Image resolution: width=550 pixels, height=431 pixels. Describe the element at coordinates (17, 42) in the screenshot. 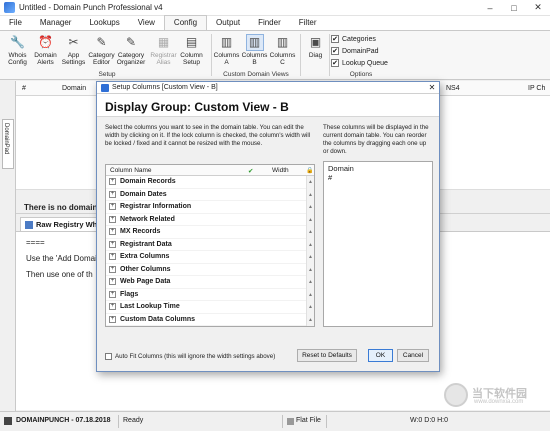

I see `wrench-icon: 🔧` at that location.